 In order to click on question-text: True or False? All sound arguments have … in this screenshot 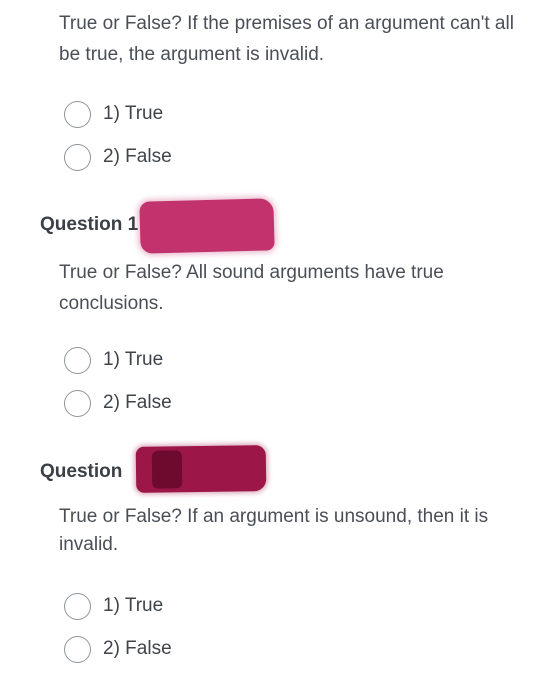, I will do `click(251, 288)`.